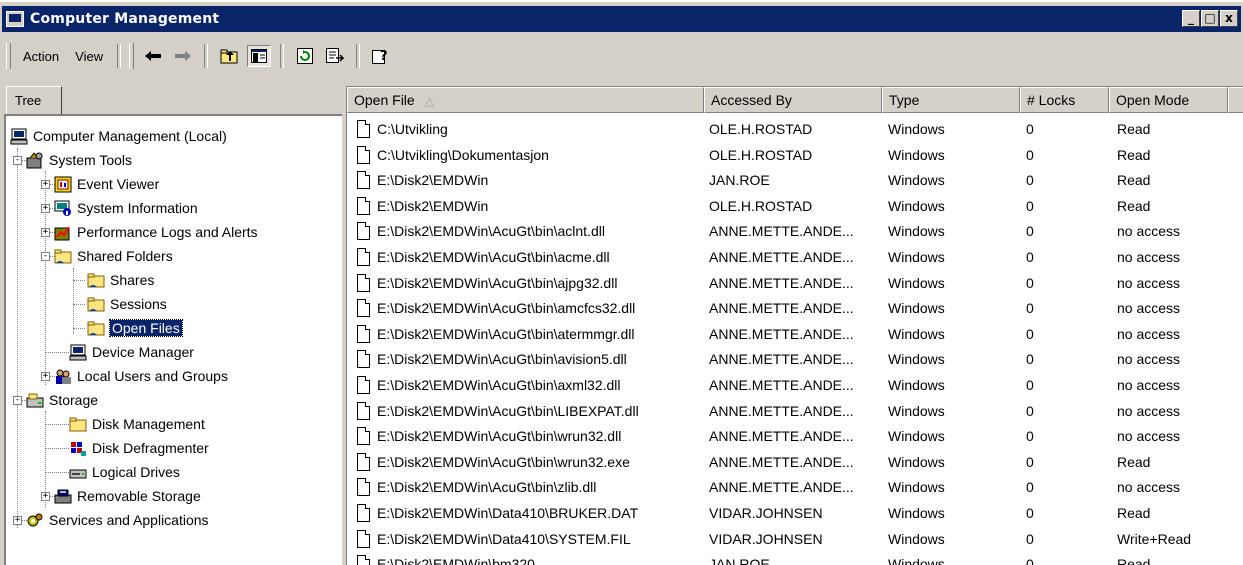  I want to click on column-header-label: Open File, so click(384, 100).